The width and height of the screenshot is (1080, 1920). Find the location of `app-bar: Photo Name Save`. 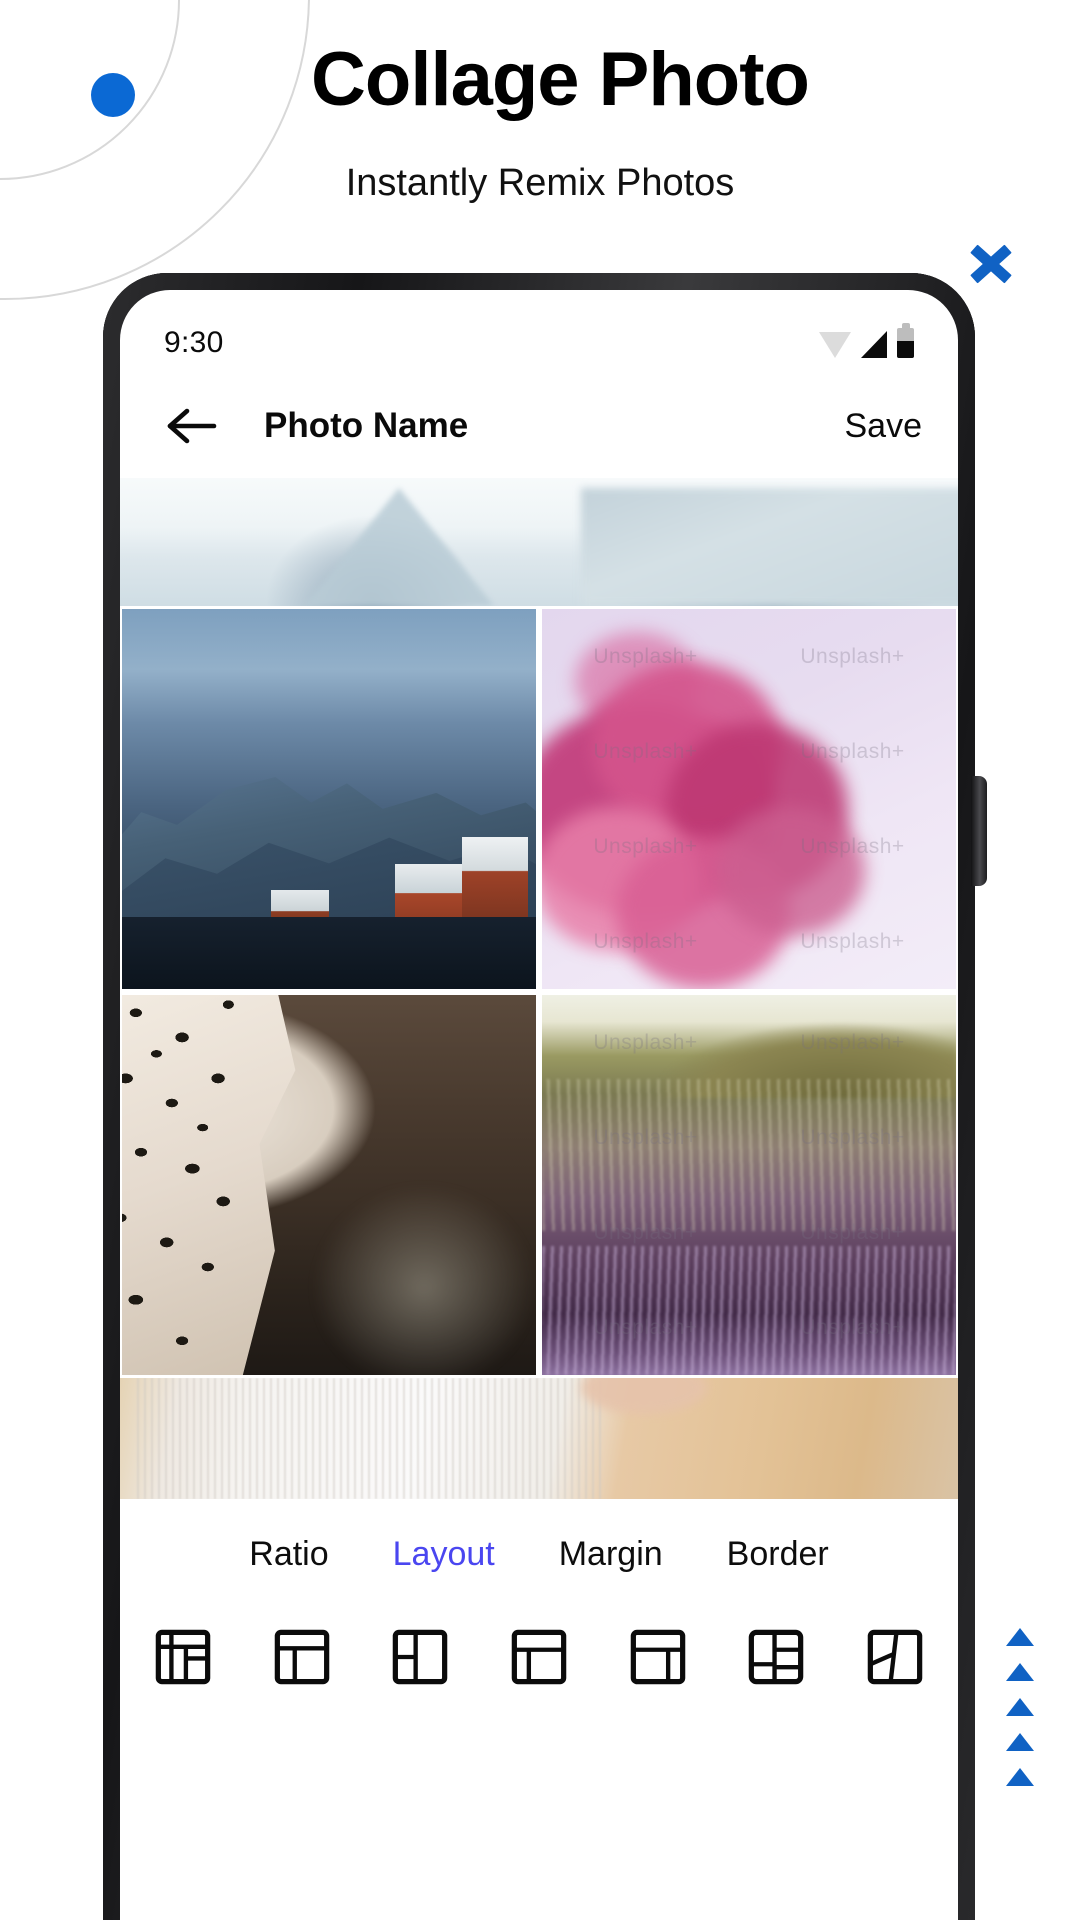

app-bar: Photo Name Save is located at coordinates (539, 426).